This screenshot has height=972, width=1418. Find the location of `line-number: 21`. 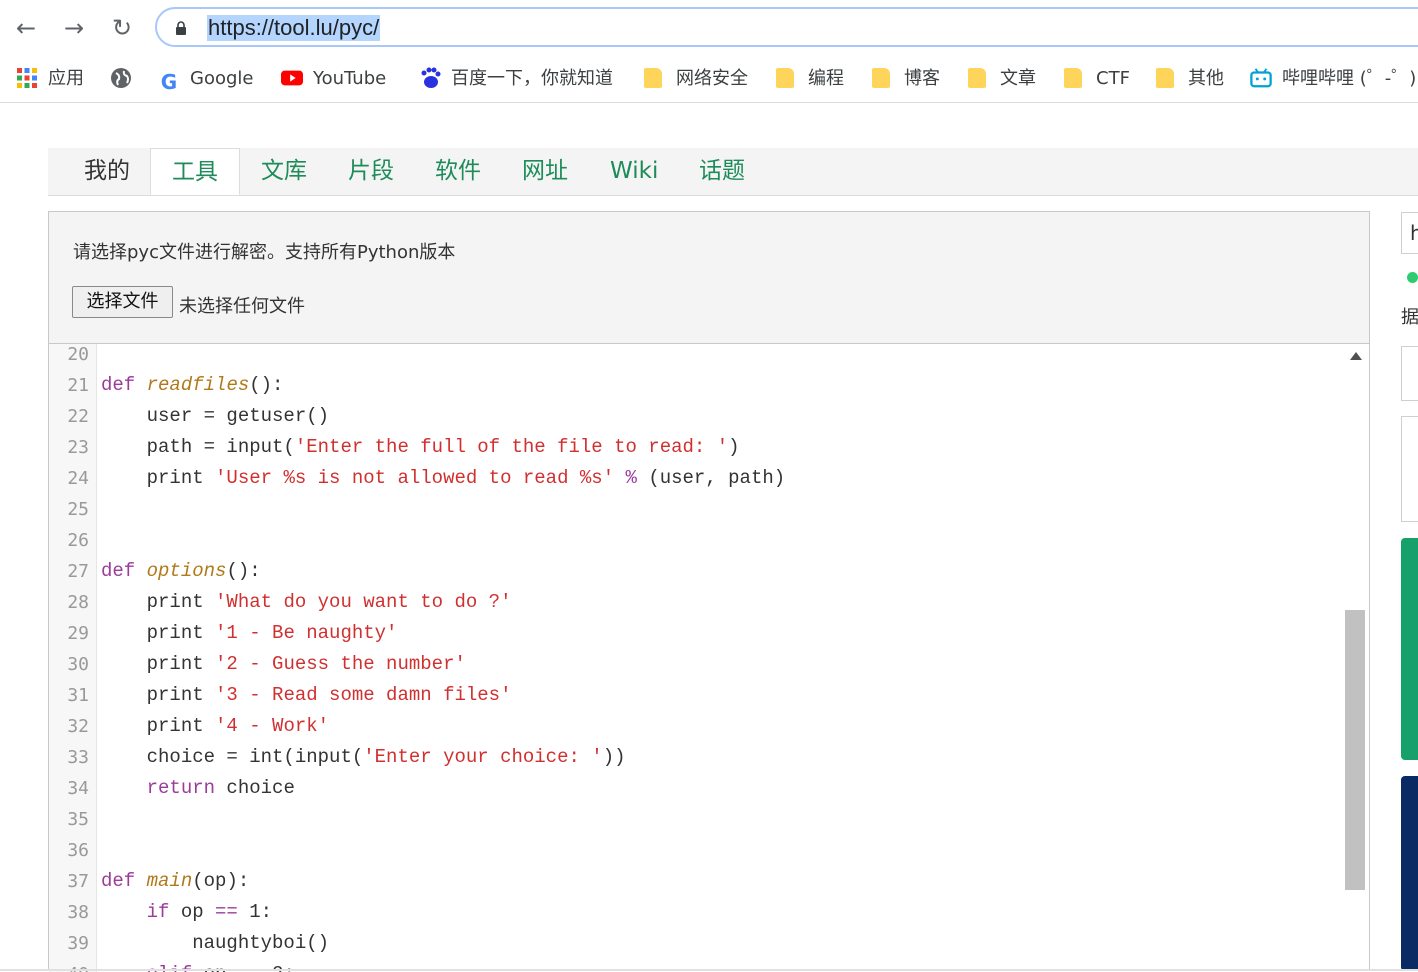

line-number: 21 is located at coordinates (78, 385).